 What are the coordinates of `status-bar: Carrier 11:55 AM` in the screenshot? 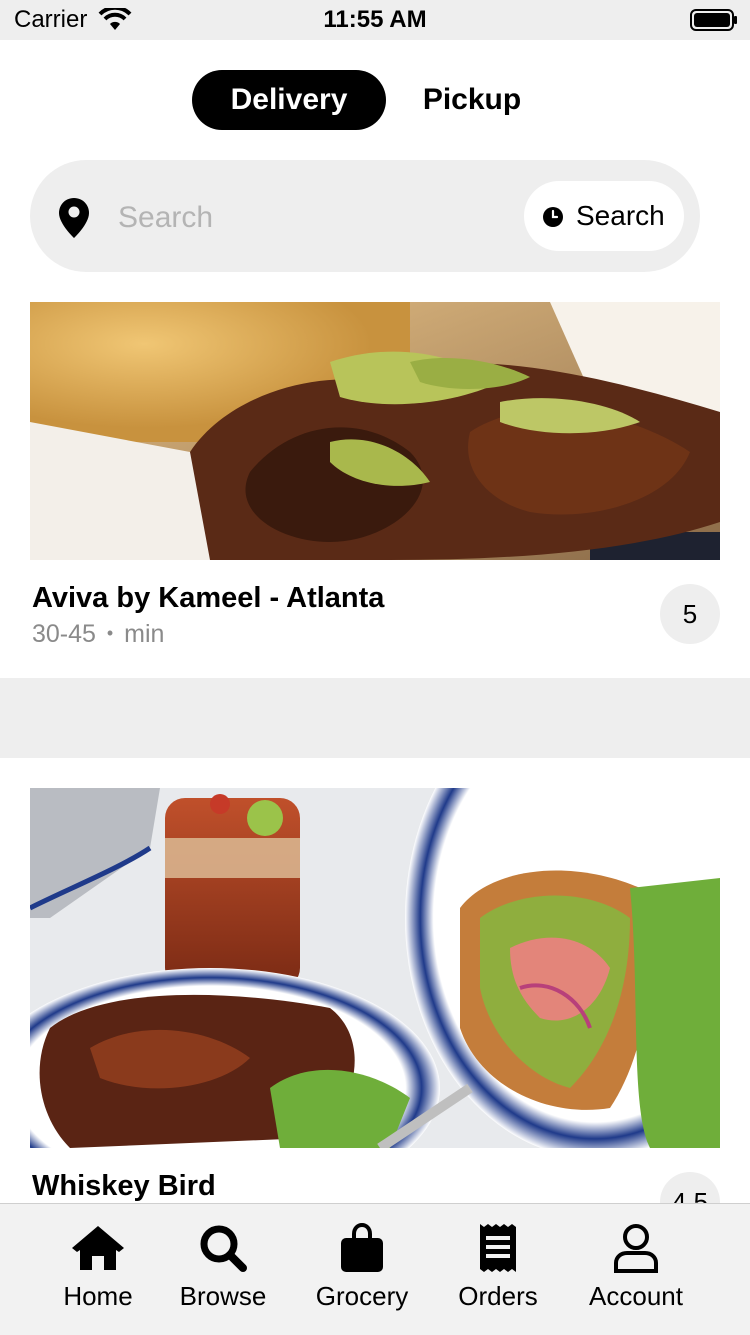 It's located at (375, 20).